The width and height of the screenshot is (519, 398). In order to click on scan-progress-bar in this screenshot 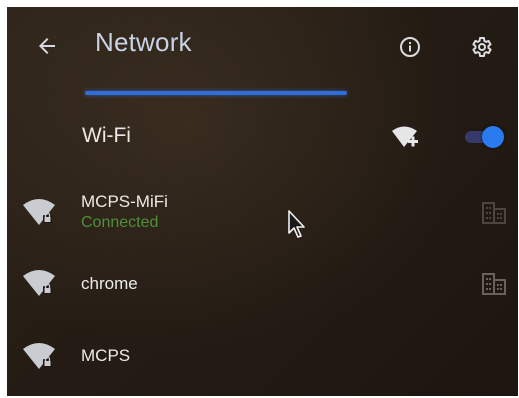, I will do `click(216, 93)`.